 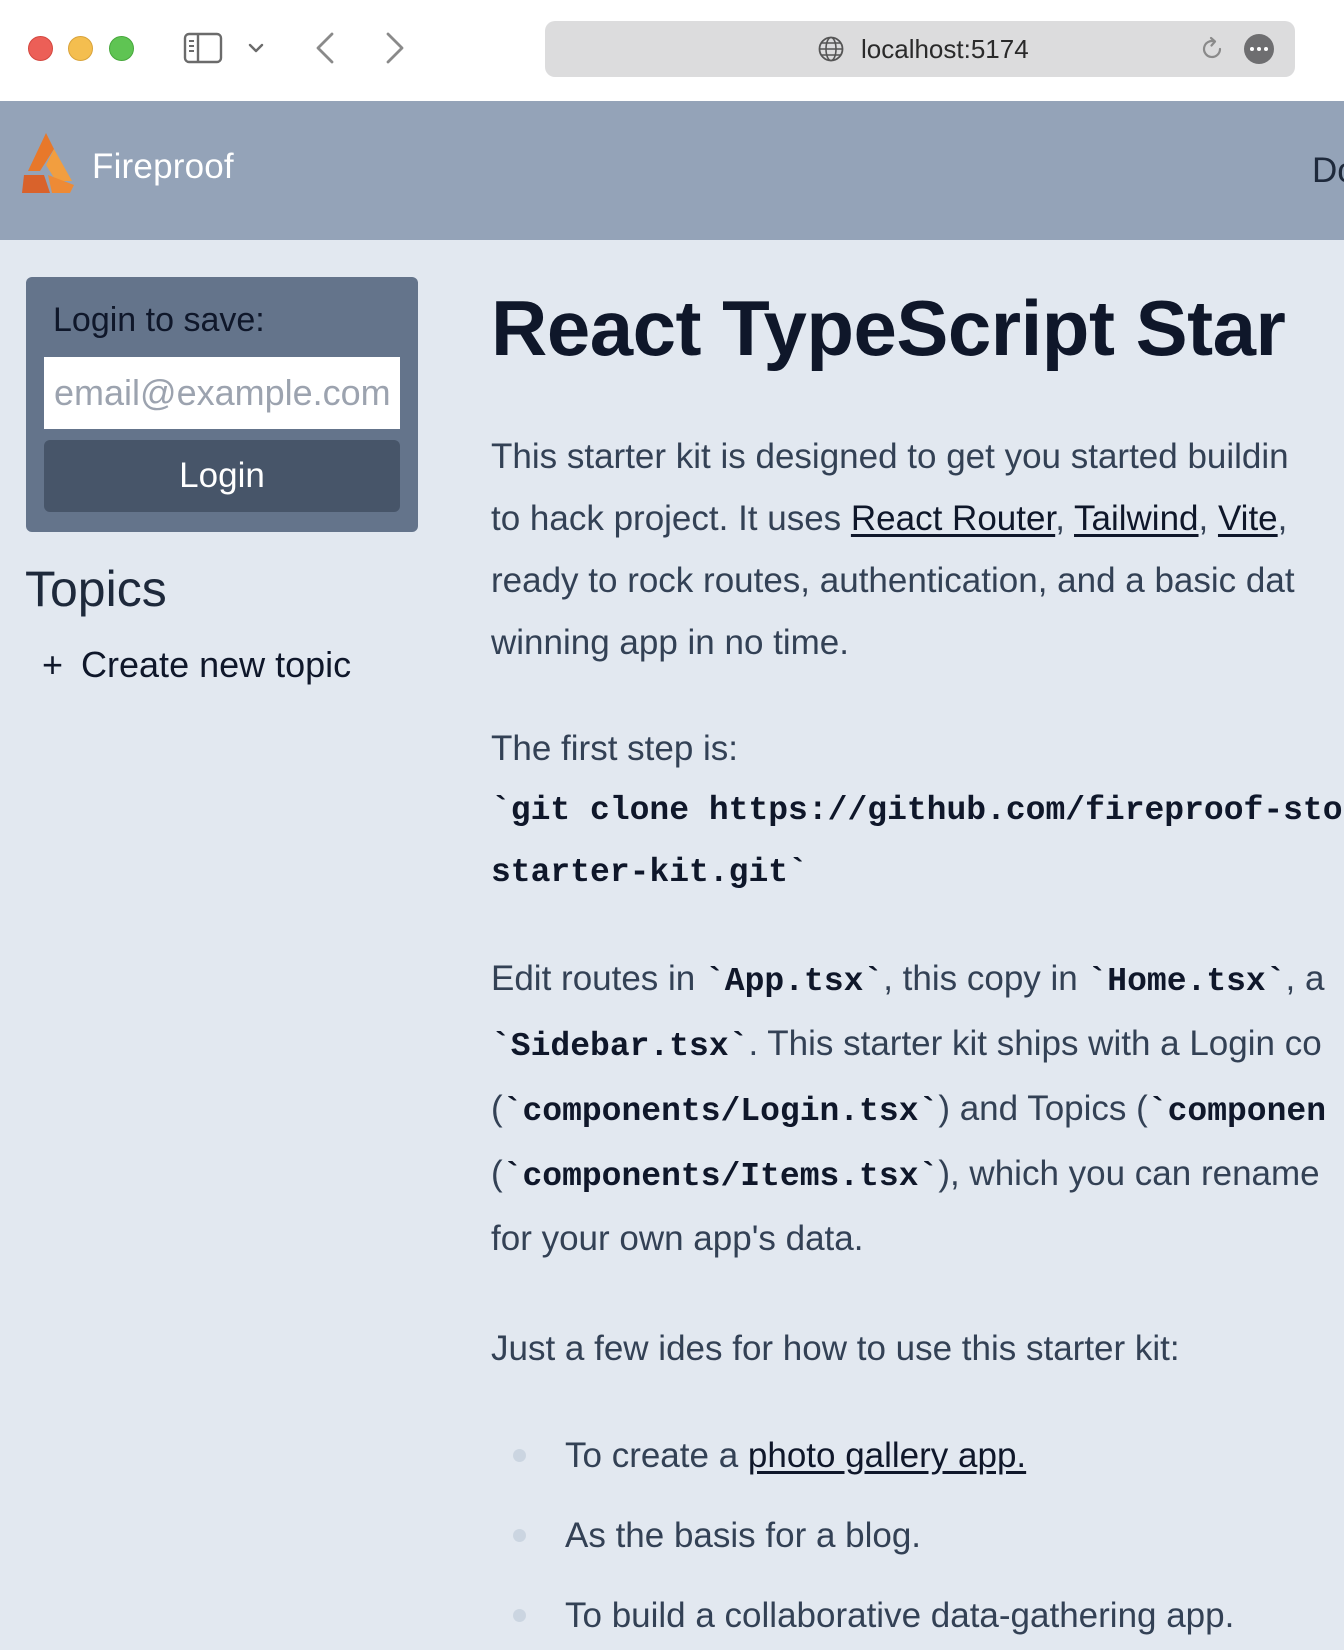 I want to click on text: , this copy in, so click(x=985, y=978).